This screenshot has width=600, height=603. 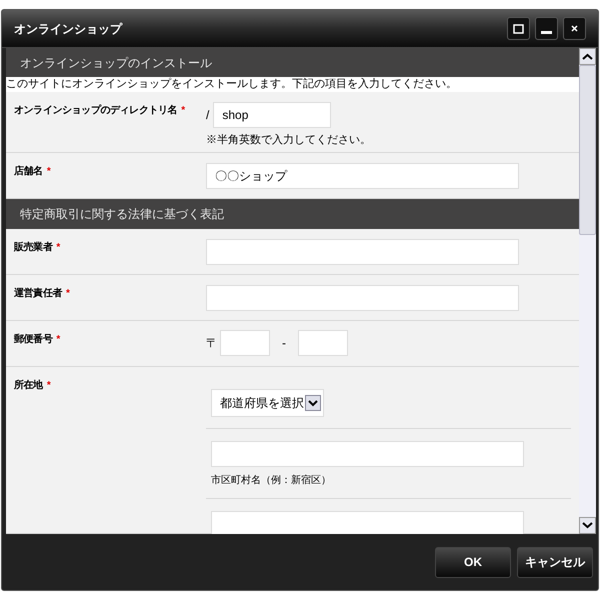 What do you see at coordinates (96, 110) in the screenshot?
I see `field-label: オンラインショップのディレクトリ名` at bounding box center [96, 110].